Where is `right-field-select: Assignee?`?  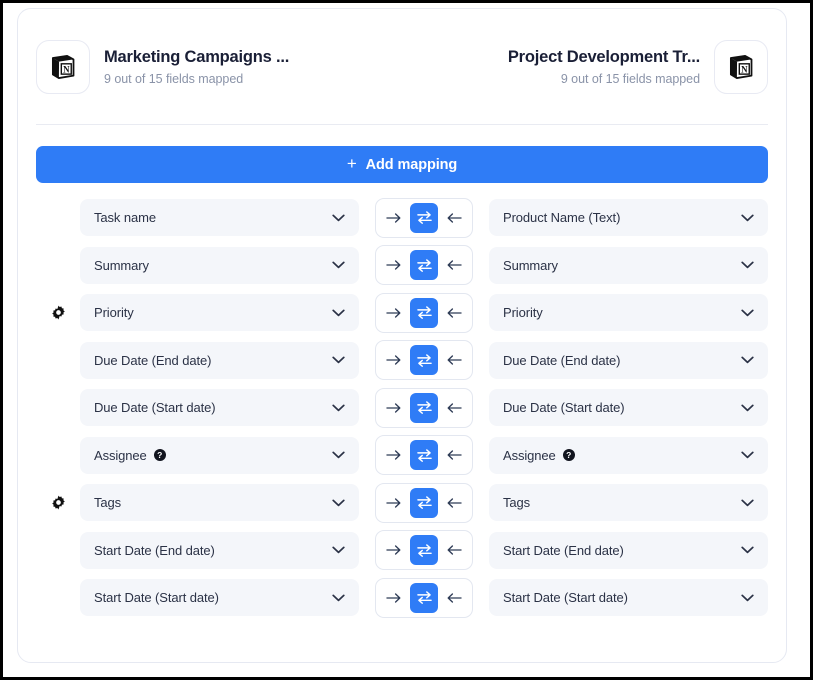
right-field-select: Assignee? is located at coordinates (628, 455).